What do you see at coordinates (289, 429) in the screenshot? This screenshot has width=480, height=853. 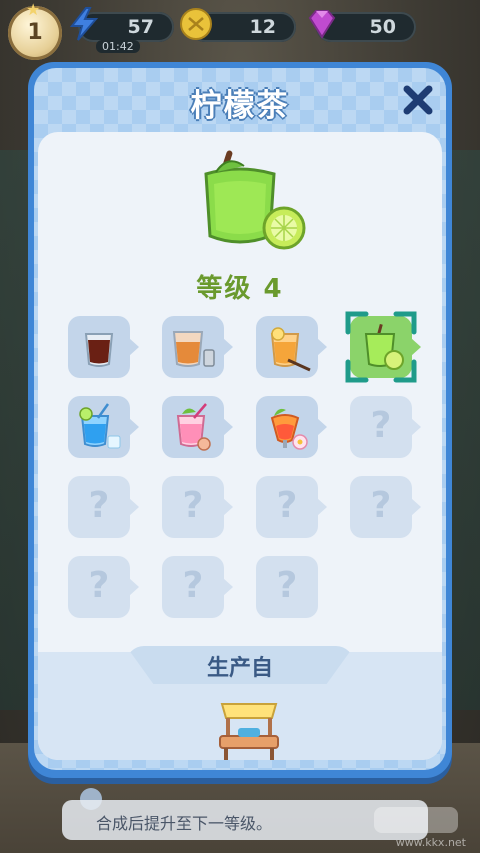 I see `tropical-cocktail-icon` at bounding box center [289, 429].